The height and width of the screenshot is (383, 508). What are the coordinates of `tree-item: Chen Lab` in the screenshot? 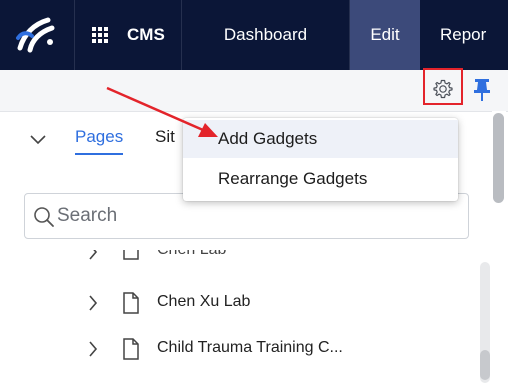 It's located at (240, 257).